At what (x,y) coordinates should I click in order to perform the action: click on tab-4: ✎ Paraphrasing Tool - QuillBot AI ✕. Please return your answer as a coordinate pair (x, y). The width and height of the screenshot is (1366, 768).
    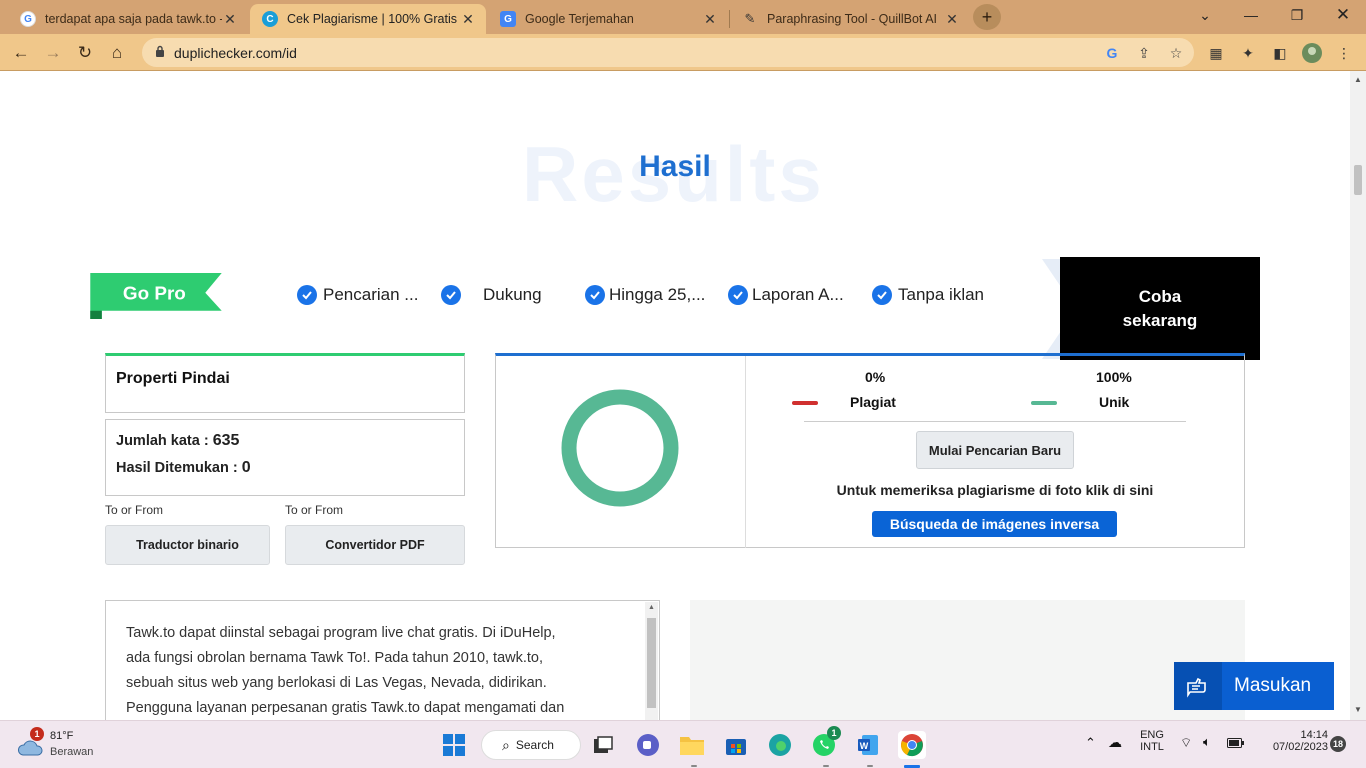
    Looking at the image, I should click on (850, 19).